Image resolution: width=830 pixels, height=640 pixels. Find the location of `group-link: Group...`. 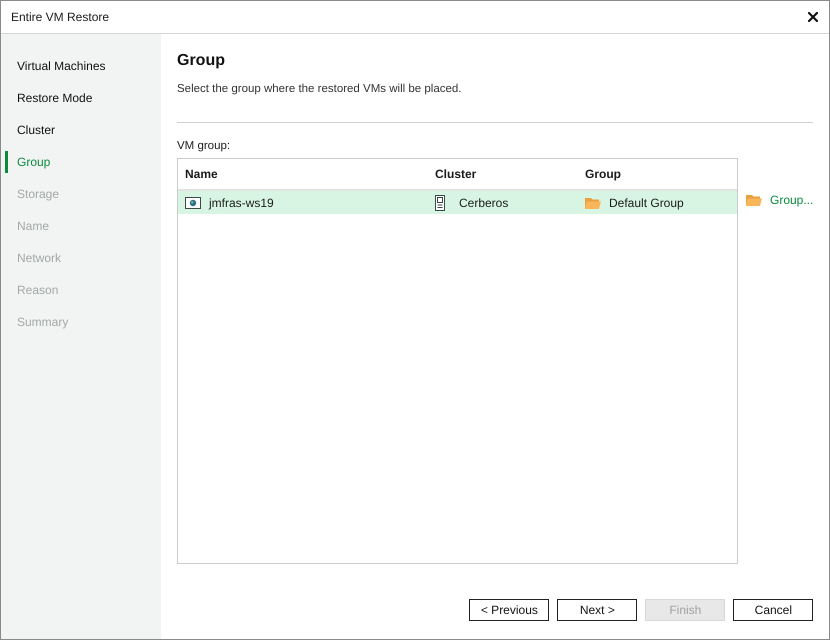

group-link: Group... is located at coordinates (780, 200).